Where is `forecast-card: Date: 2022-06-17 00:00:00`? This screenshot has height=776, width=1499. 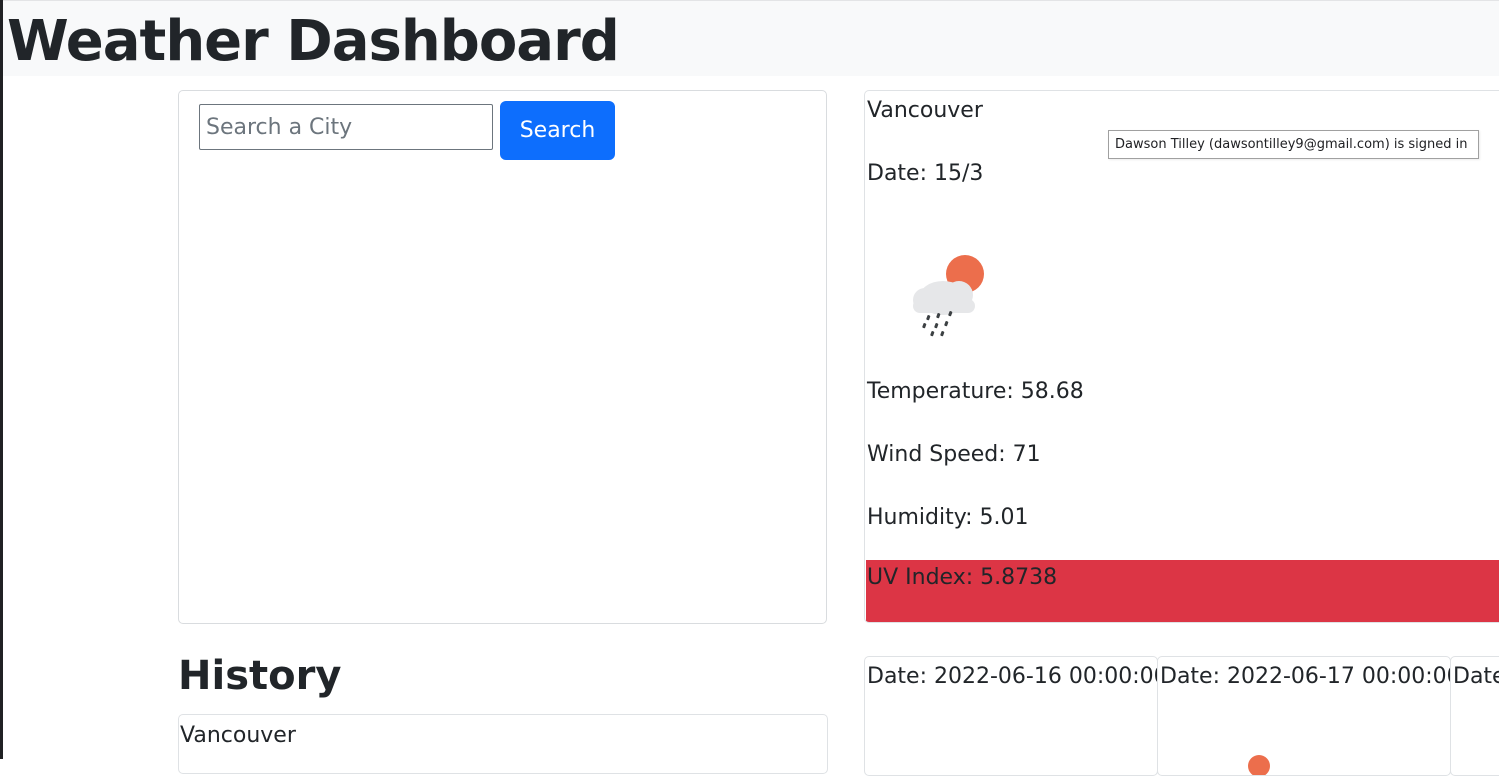
forecast-card: Date: 2022-06-17 00:00:00 is located at coordinates (1304, 716).